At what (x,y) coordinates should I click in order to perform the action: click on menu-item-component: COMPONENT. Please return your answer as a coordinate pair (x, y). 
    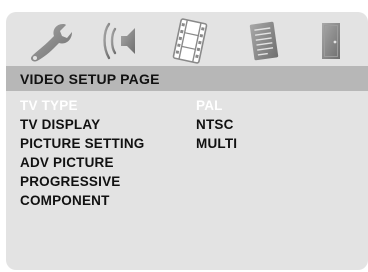
    Looking at the image, I should click on (82, 200).